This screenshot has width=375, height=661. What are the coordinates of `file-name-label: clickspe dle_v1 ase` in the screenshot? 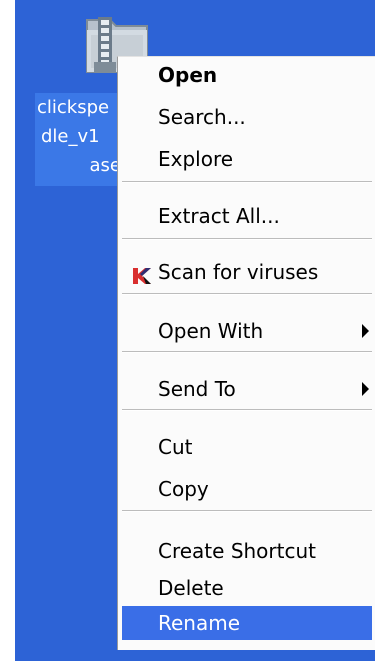 It's located at (78, 139).